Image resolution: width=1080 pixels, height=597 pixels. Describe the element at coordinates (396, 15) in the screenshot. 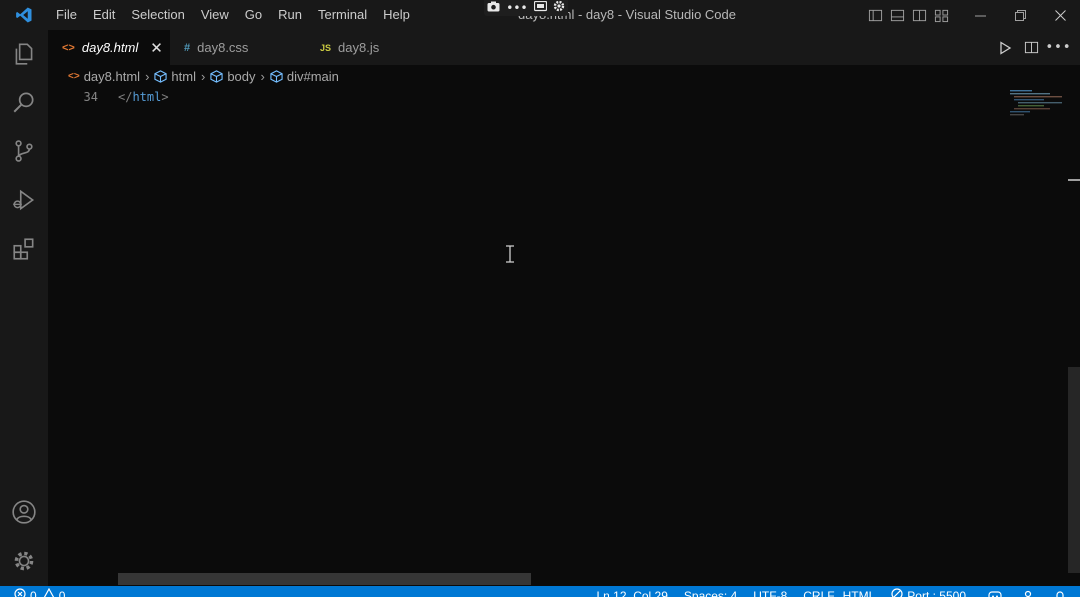

I see `menu-help: Help` at that location.